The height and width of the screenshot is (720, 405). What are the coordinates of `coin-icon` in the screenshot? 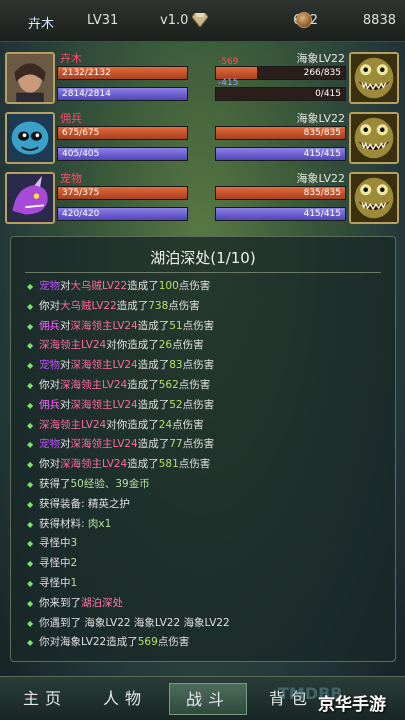 It's located at (304, 20).